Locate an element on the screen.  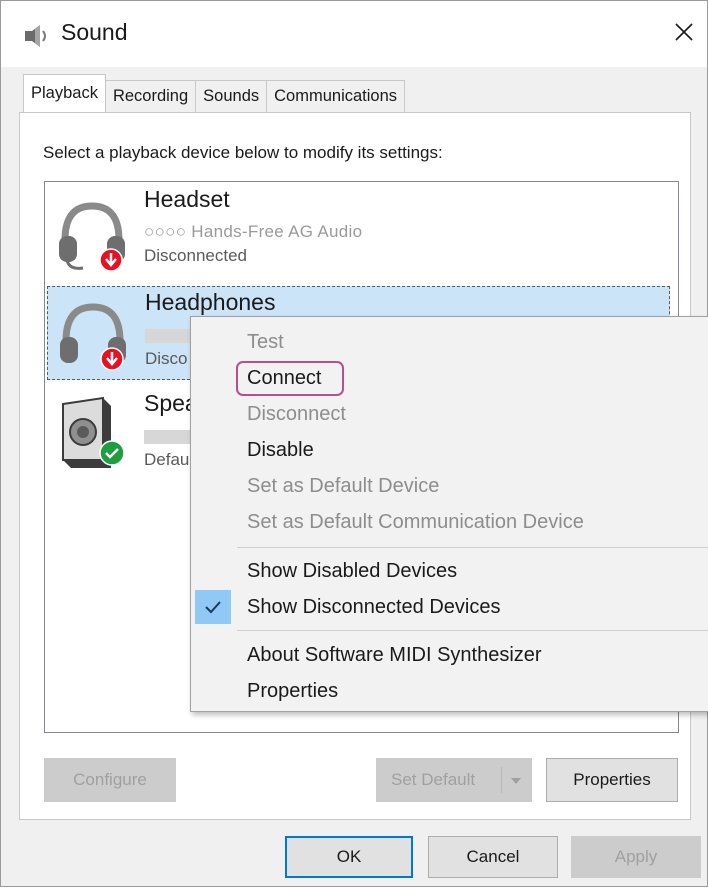
tab-playback: Playback is located at coordinates (64, 93).